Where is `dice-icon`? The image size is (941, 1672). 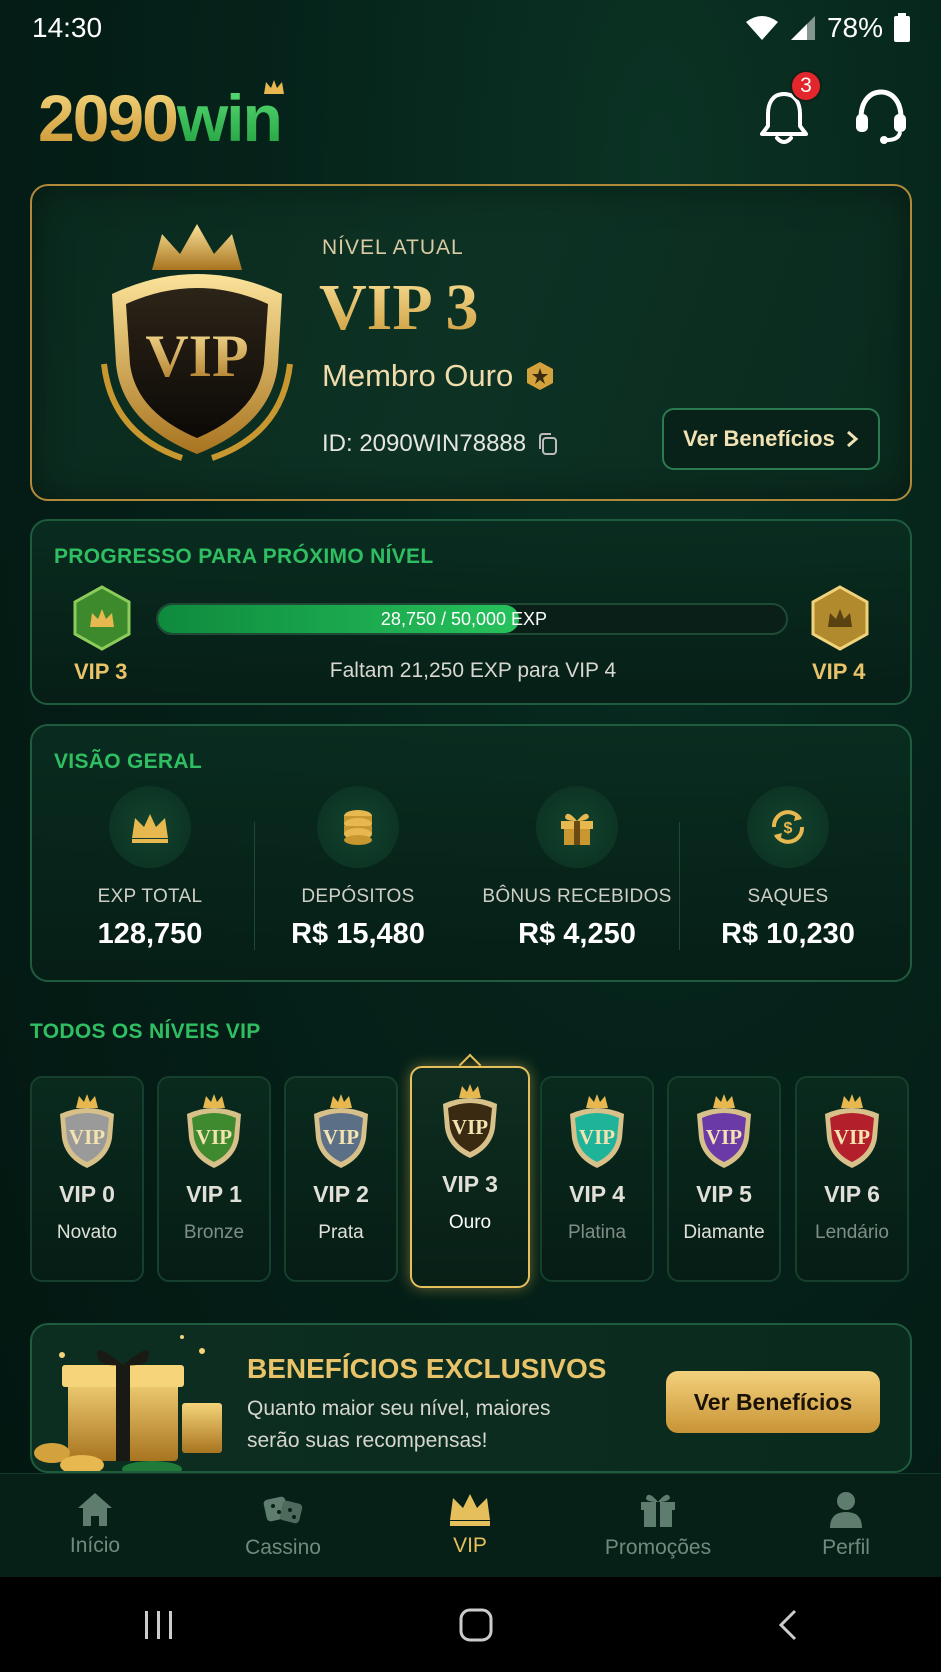
dice-icon is located at coordinates (283, 1510).